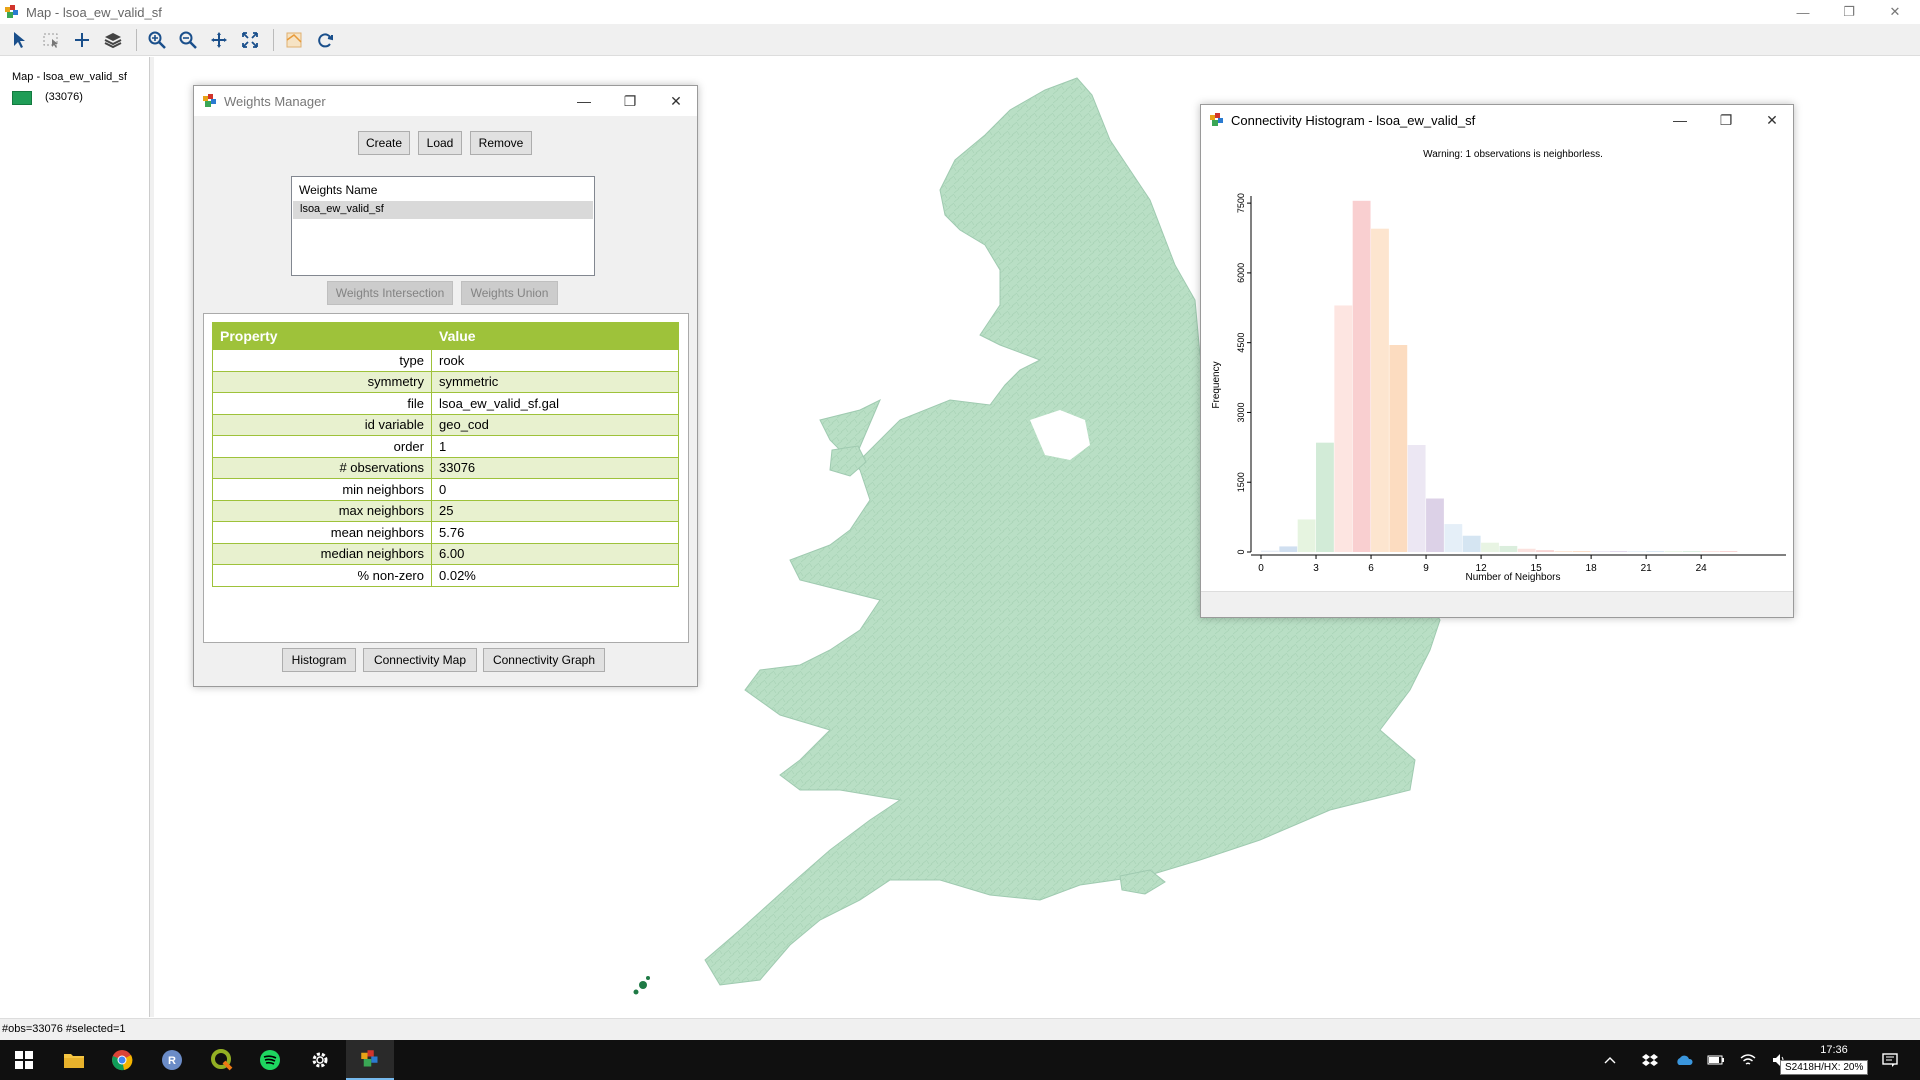 The width and height of the screenshot is (1920, 1080). I want to click on weights-intersection-button: Weights Intersection, so click(390, 293).